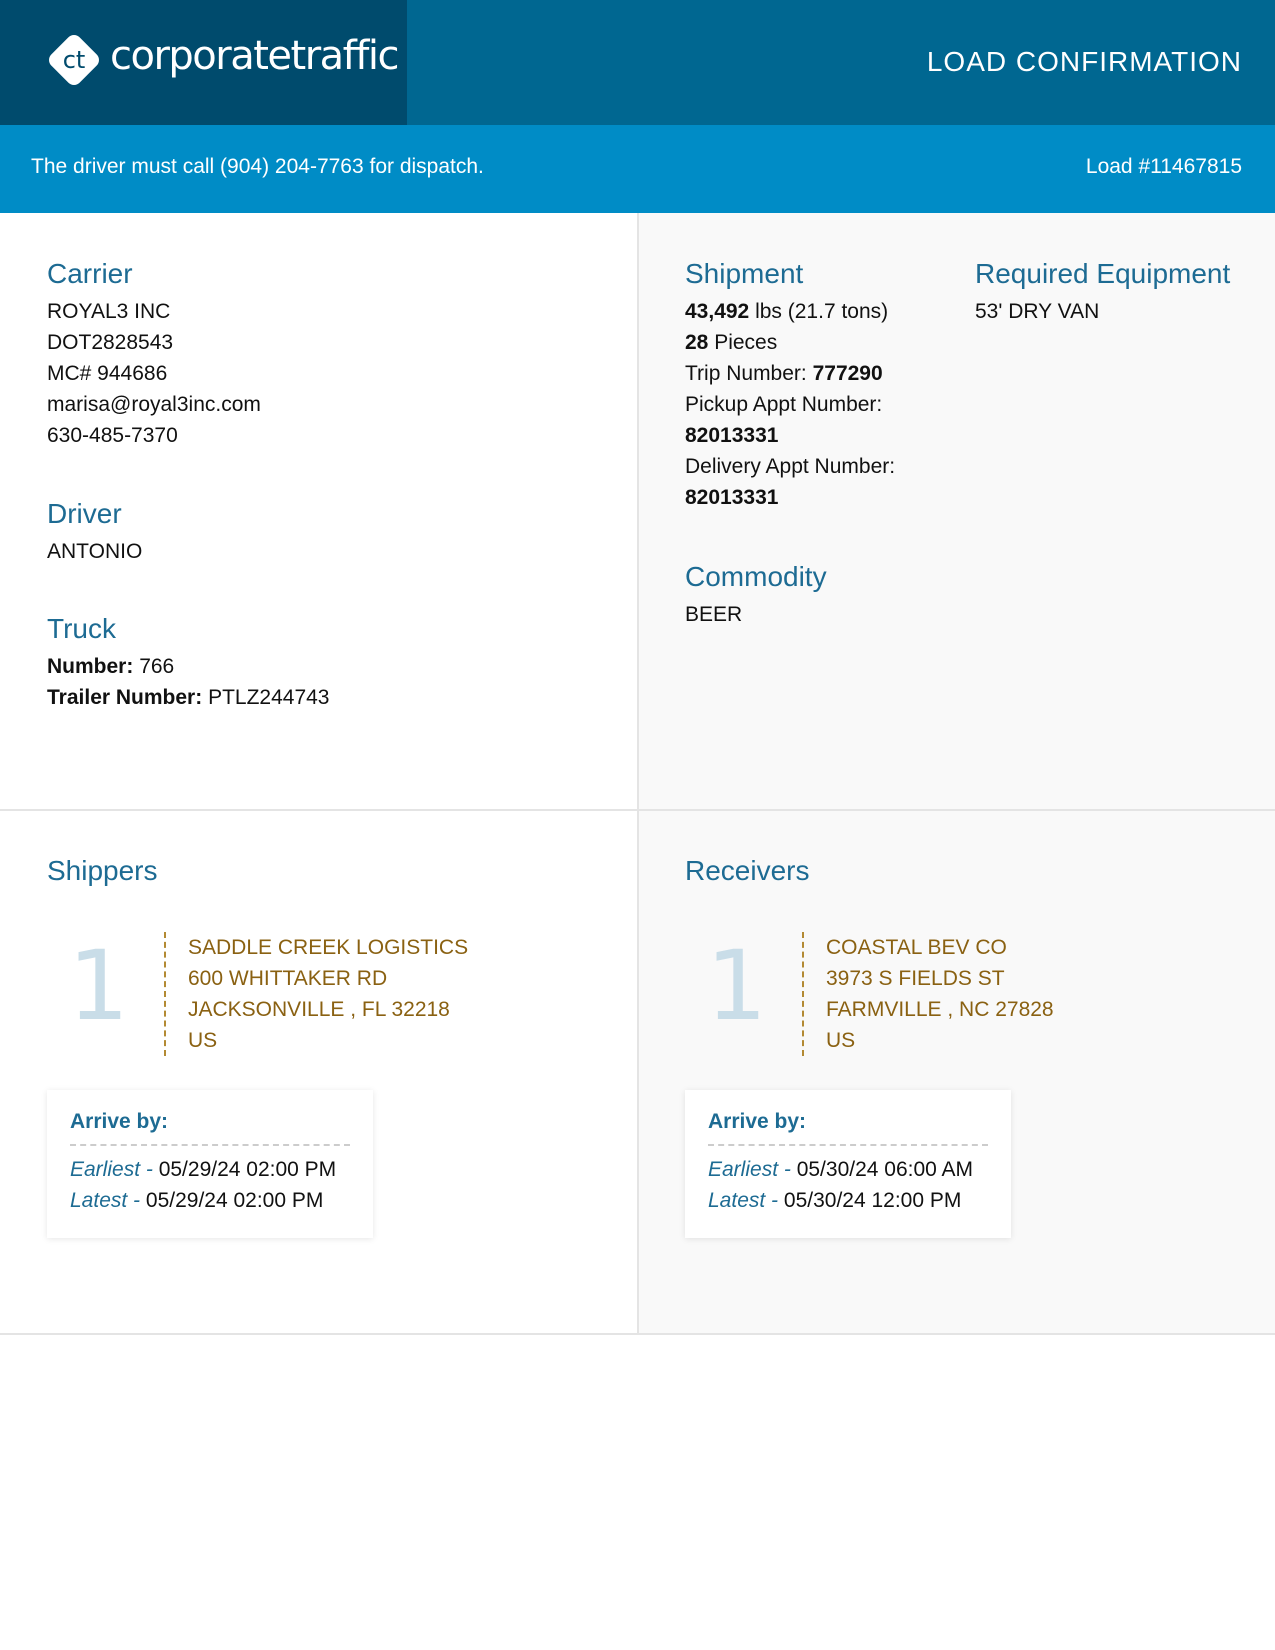 Image resolution: width=1275 pixels, height=1650 pixels. What do you see at coordinates (125, 697) in the screenshot?
I see `trailer-number-label: Trailer Number:` at bounding box center [125, 697].